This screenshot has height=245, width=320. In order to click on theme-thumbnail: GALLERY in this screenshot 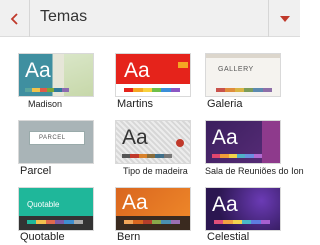, I will do `click(243, 75)`.